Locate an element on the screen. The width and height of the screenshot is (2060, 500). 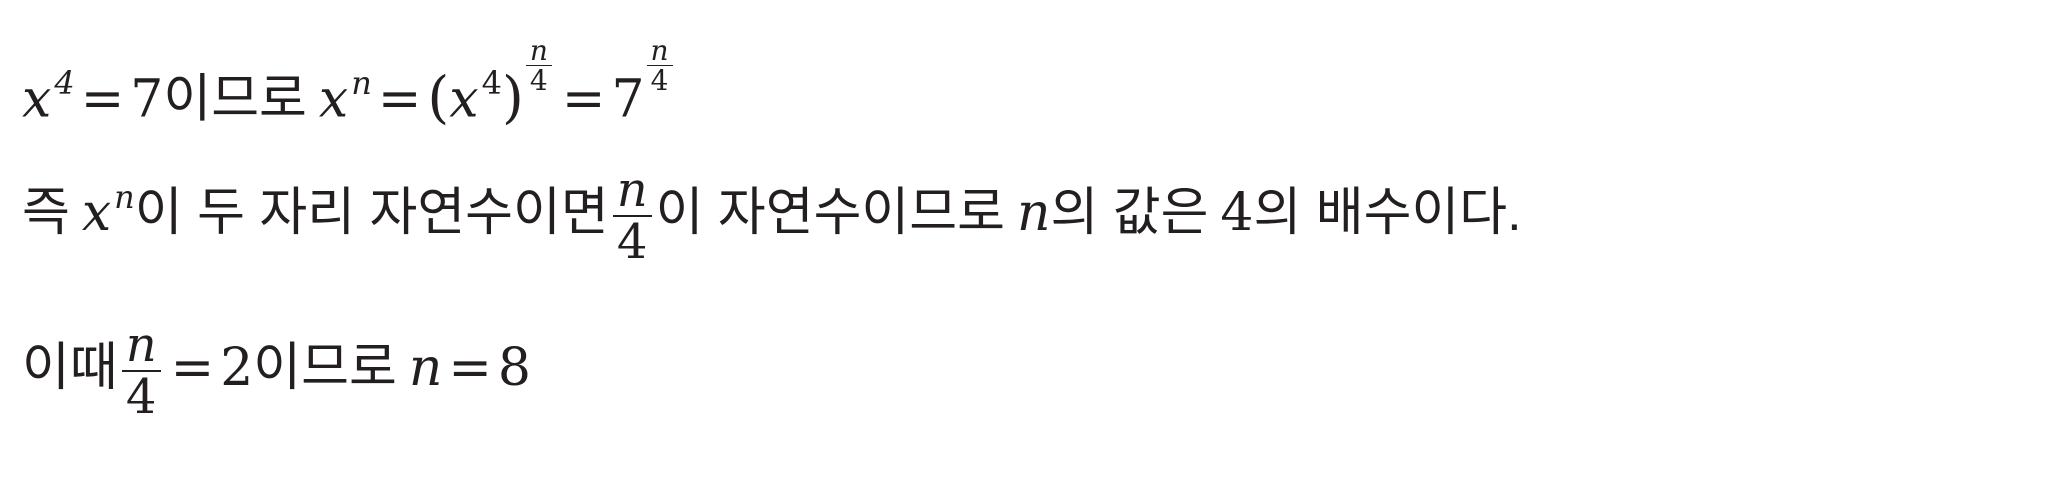
korean-text-condition: 이 두 자리 자연수이면 is located at coordinates (371, 213).